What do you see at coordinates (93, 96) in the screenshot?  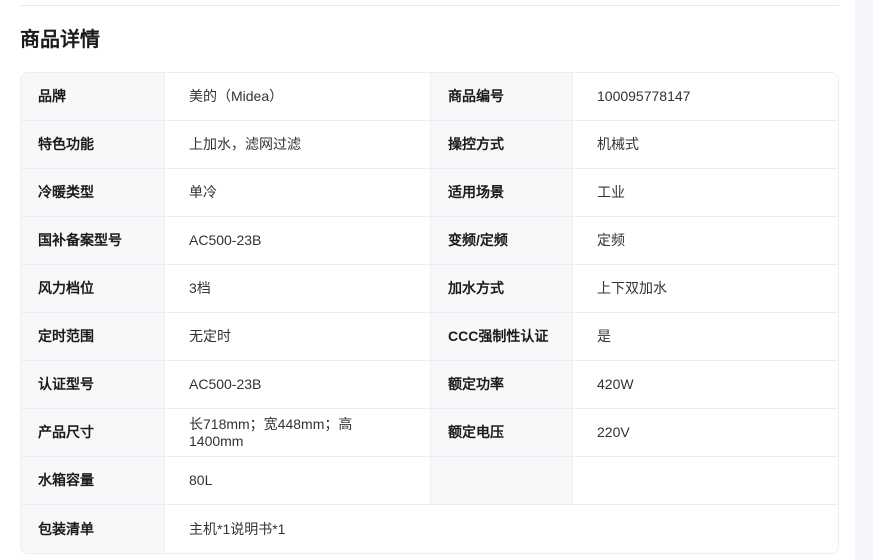 I see `spec-label: 品牌` at bounding box center [93, 96].